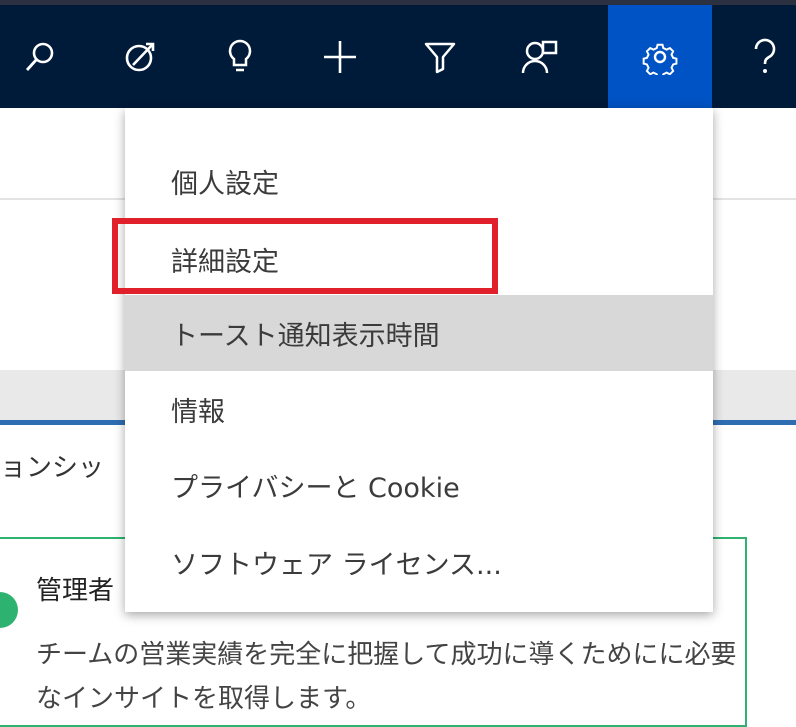 The height and width of the screenshot is (727, 796). I want to click on menu-item-toast-duration: トースト通知表示時間, so click(419, 333).